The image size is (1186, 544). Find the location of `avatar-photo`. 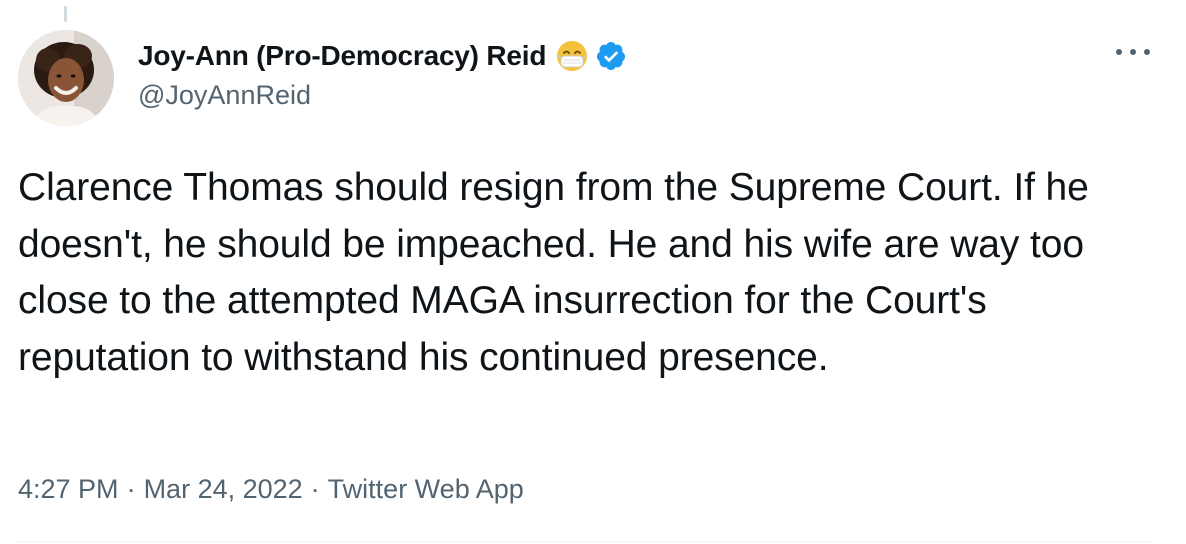

avatar-photo is located at coordinates (66, 78).